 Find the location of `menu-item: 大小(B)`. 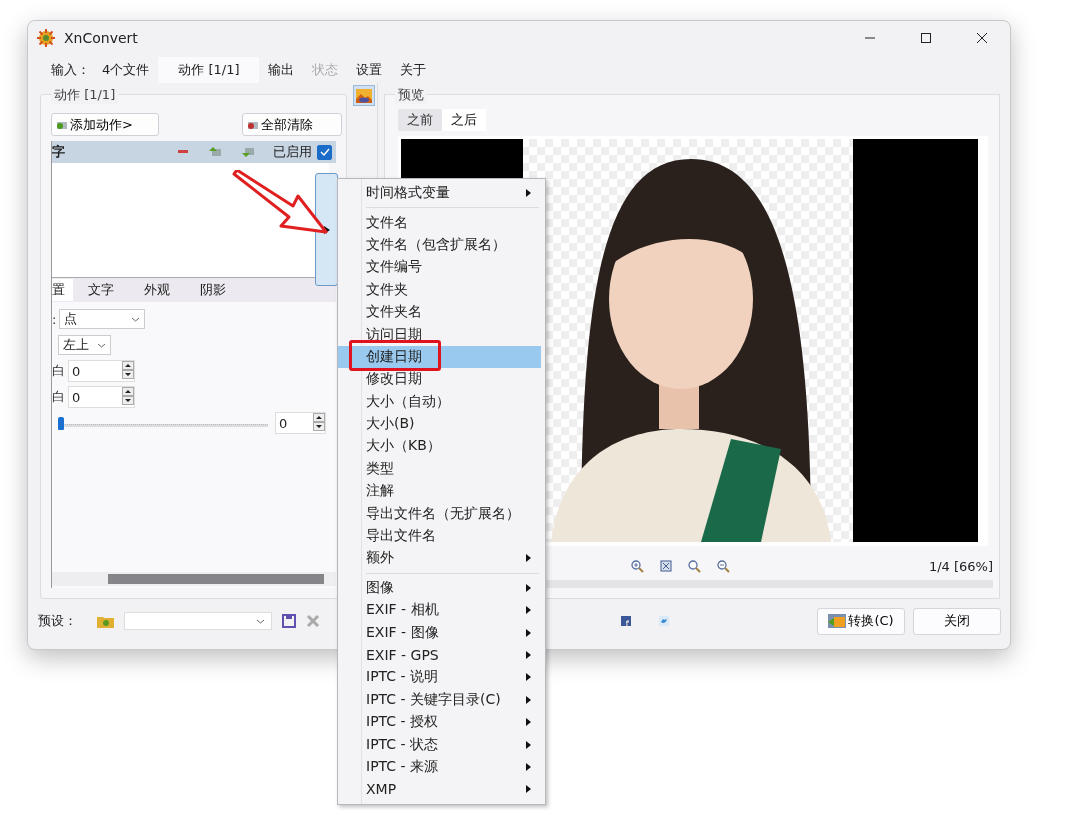

menu-item: 大小(B) is located at coordinates (441, 424).